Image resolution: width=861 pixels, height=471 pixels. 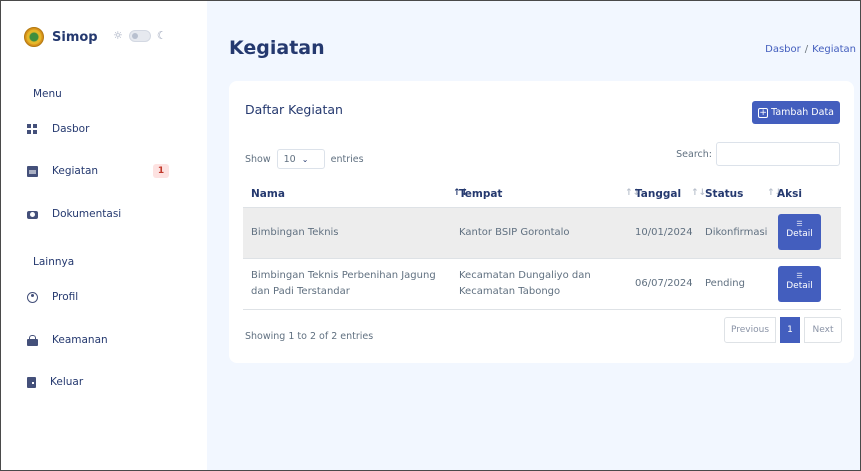 I want to click on lock-icon, so click(x=32, y=340).